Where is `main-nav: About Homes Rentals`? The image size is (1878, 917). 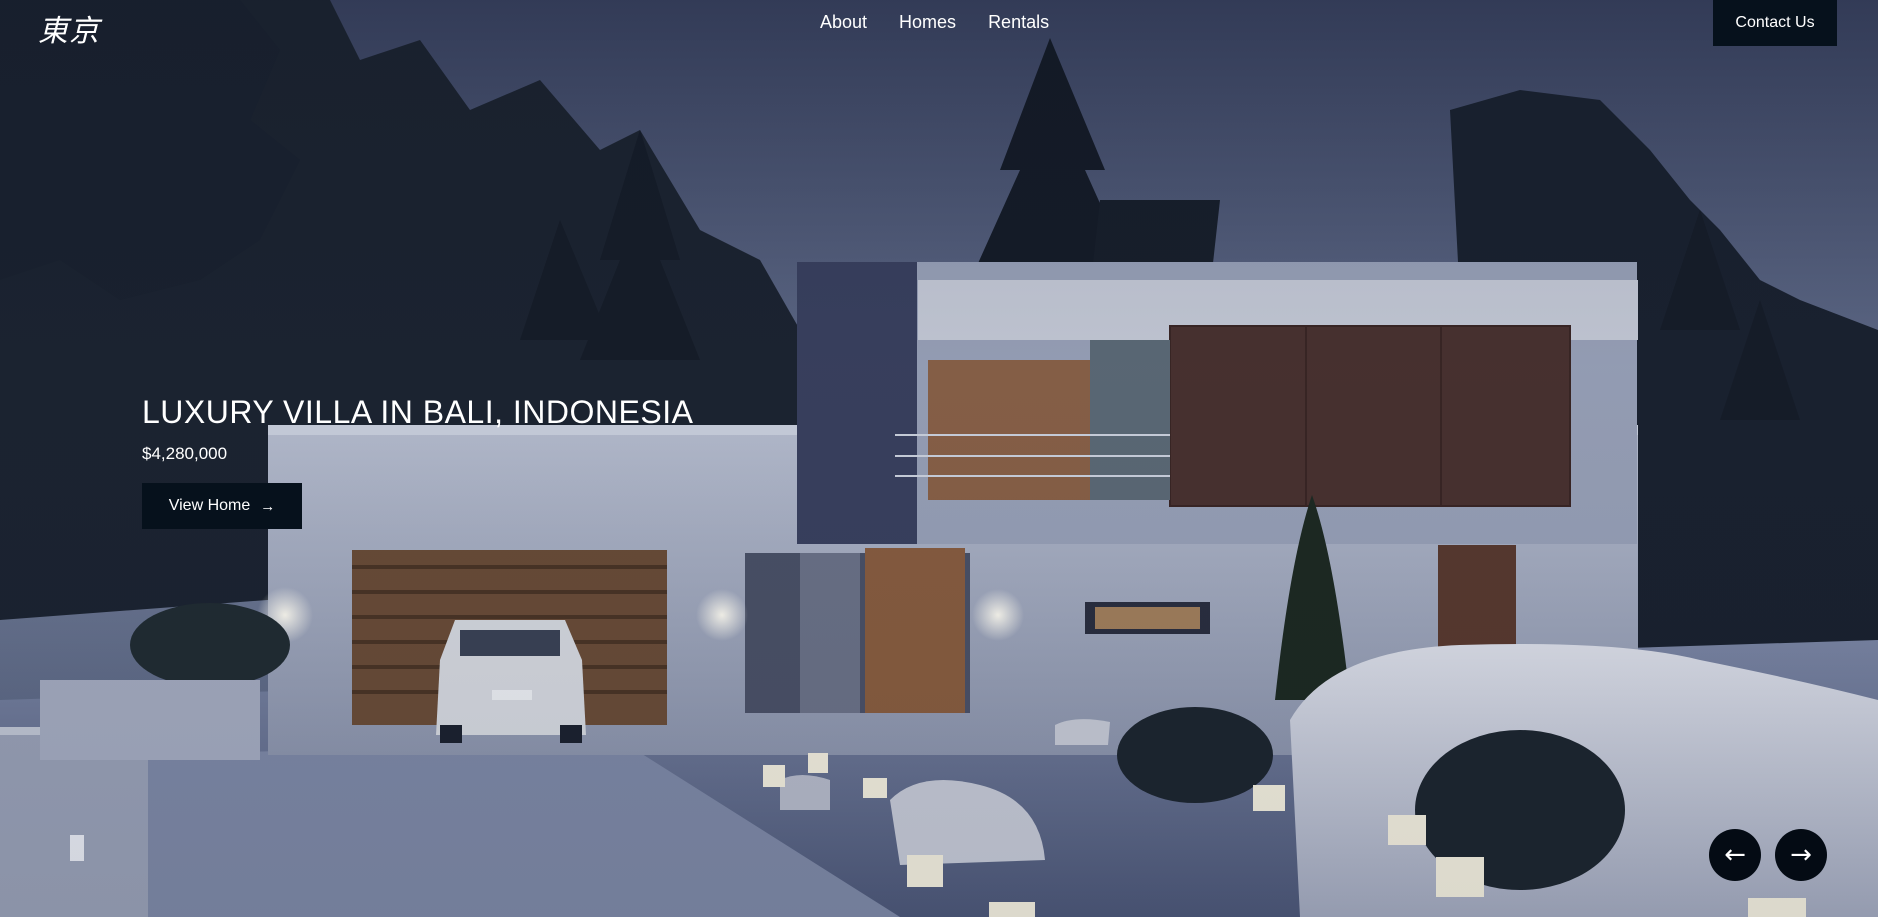 main-nav: About Homes Rentals is located at coordinates (934, 22).